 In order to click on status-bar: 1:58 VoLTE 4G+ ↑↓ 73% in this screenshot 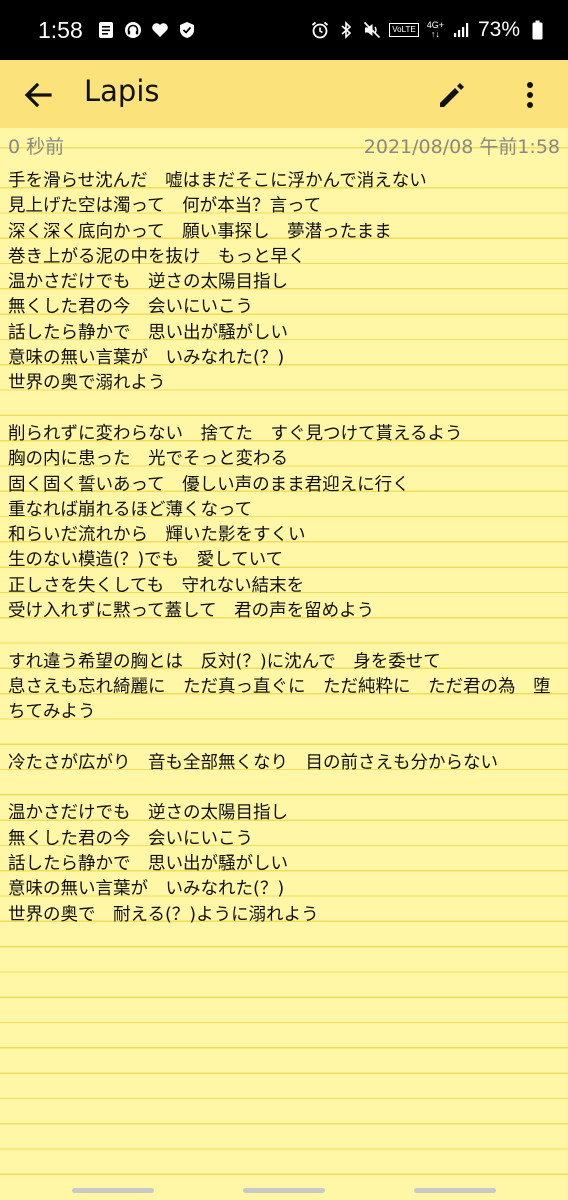, I will do `click(284, 30)`.